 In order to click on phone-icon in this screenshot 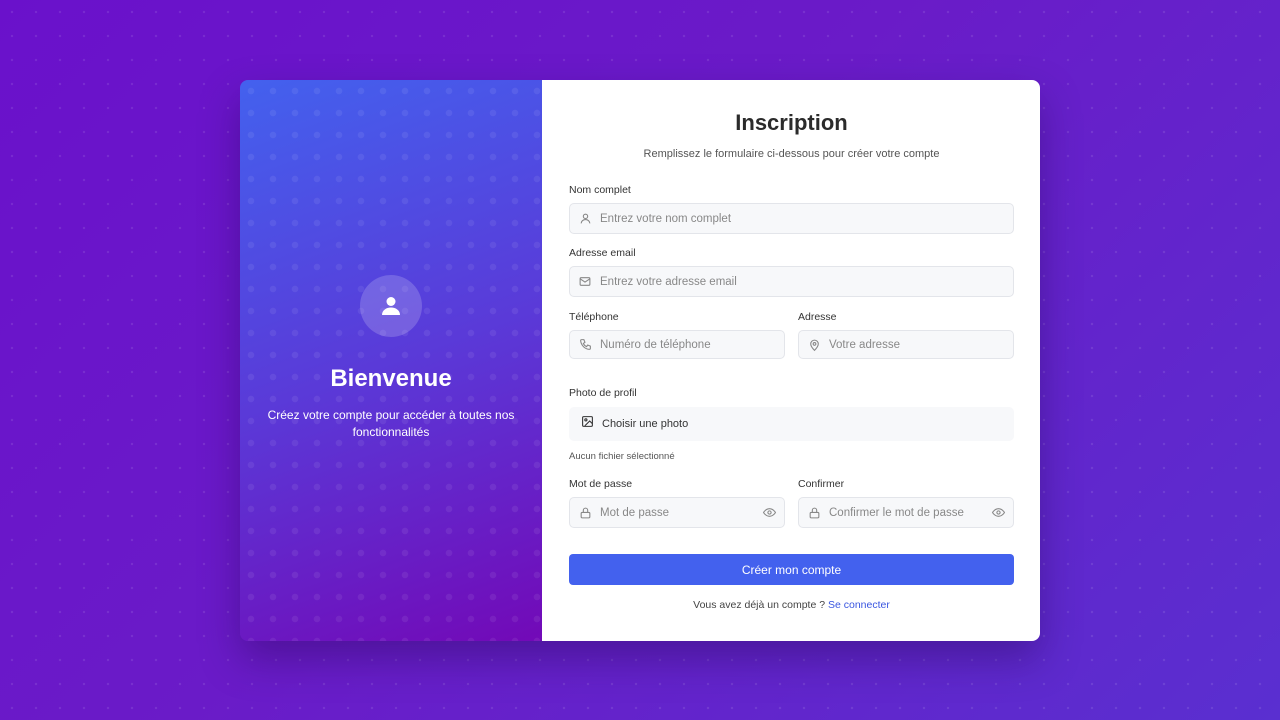, I will do `click(585, 344)`.